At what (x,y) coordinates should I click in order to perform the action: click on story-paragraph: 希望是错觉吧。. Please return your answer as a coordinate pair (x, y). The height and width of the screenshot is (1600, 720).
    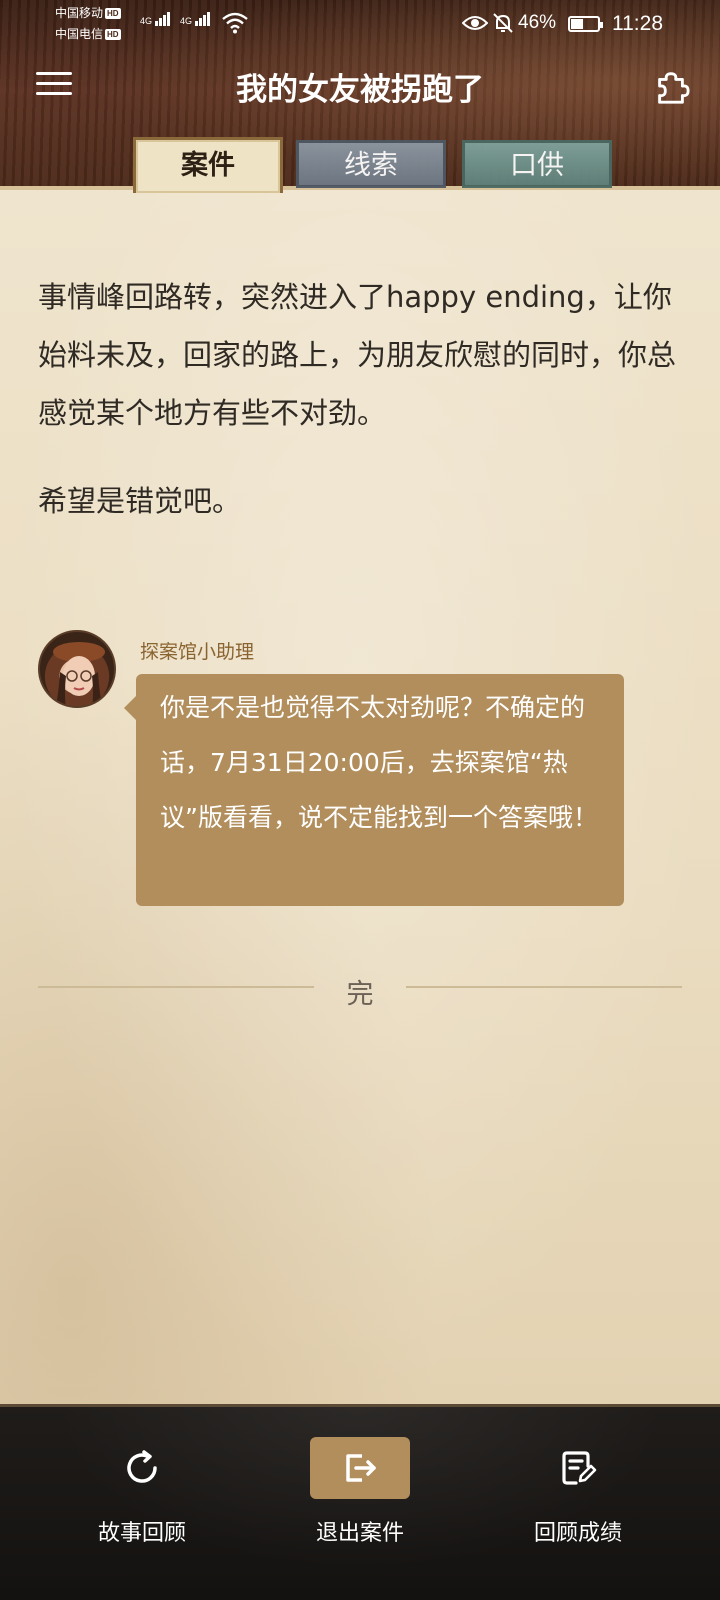
    Looking at the image, I should click on (140, 501).